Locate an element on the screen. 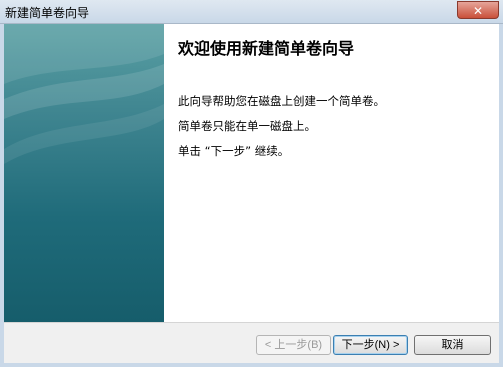  next-button: 下一步(N) > is located at coordinates (370, 345).